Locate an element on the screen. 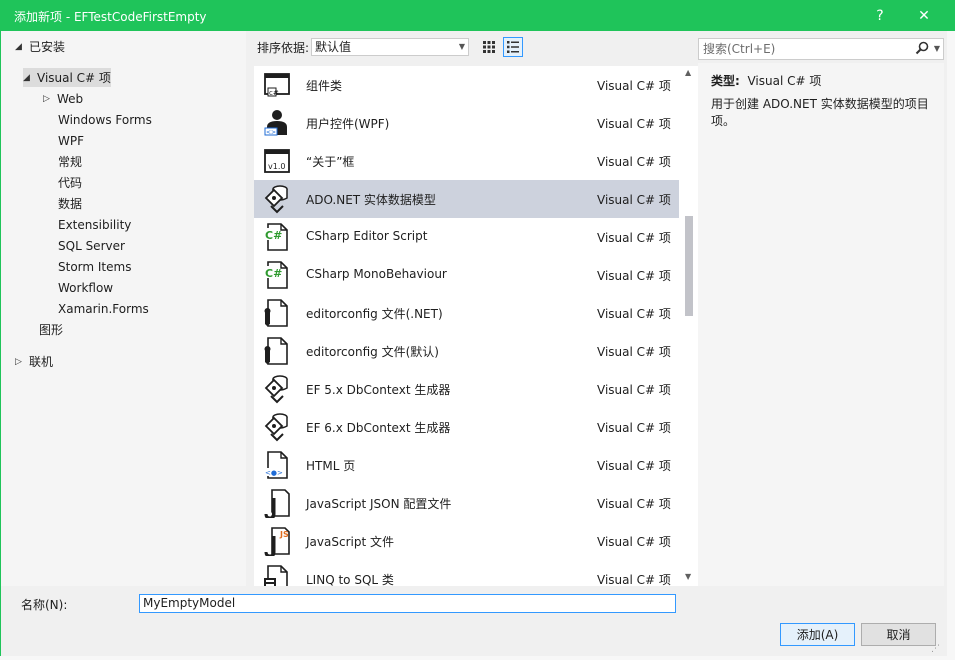  template-item: LINQ to SQL 类 Visual C# 项 is located at coordinates (466, 573).